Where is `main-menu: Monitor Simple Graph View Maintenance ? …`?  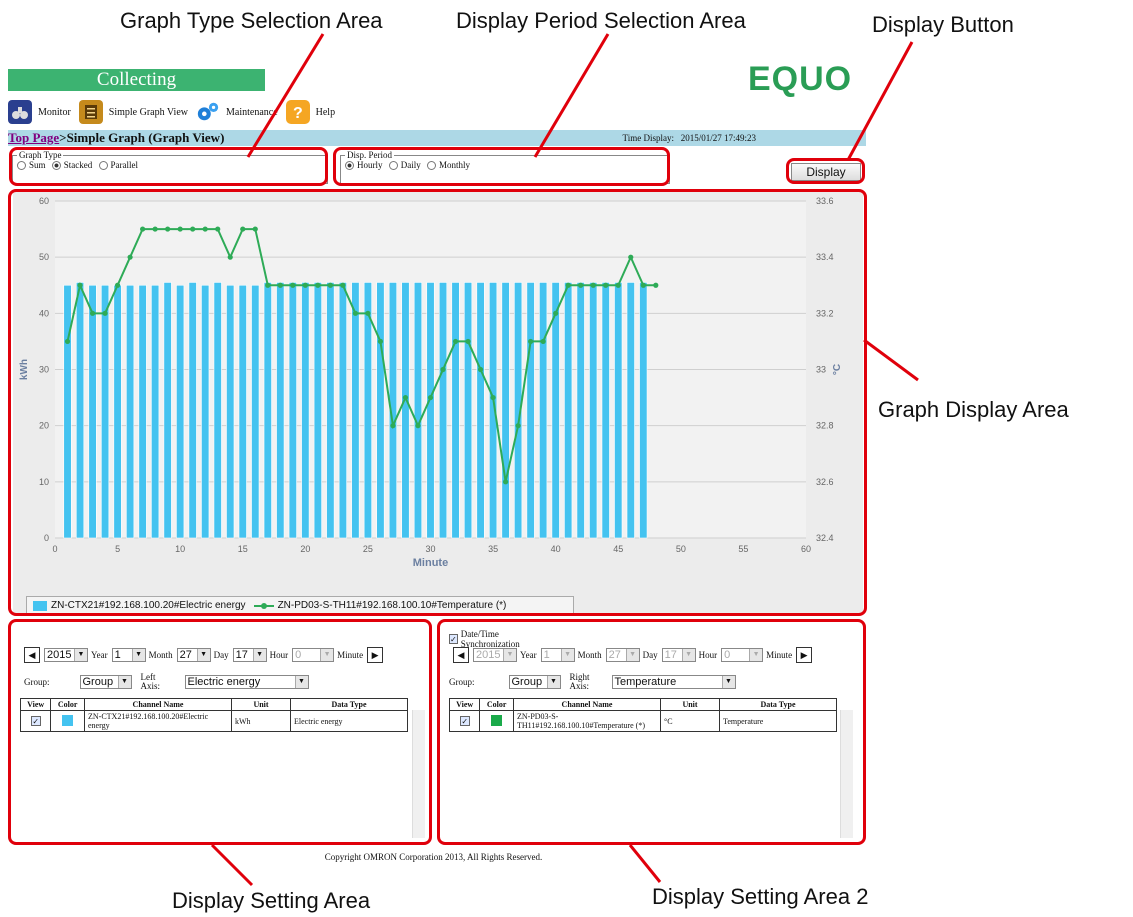
main-menu: Monitor Simple Graph View Maintenance ? … is located at coordinates (175, 112).